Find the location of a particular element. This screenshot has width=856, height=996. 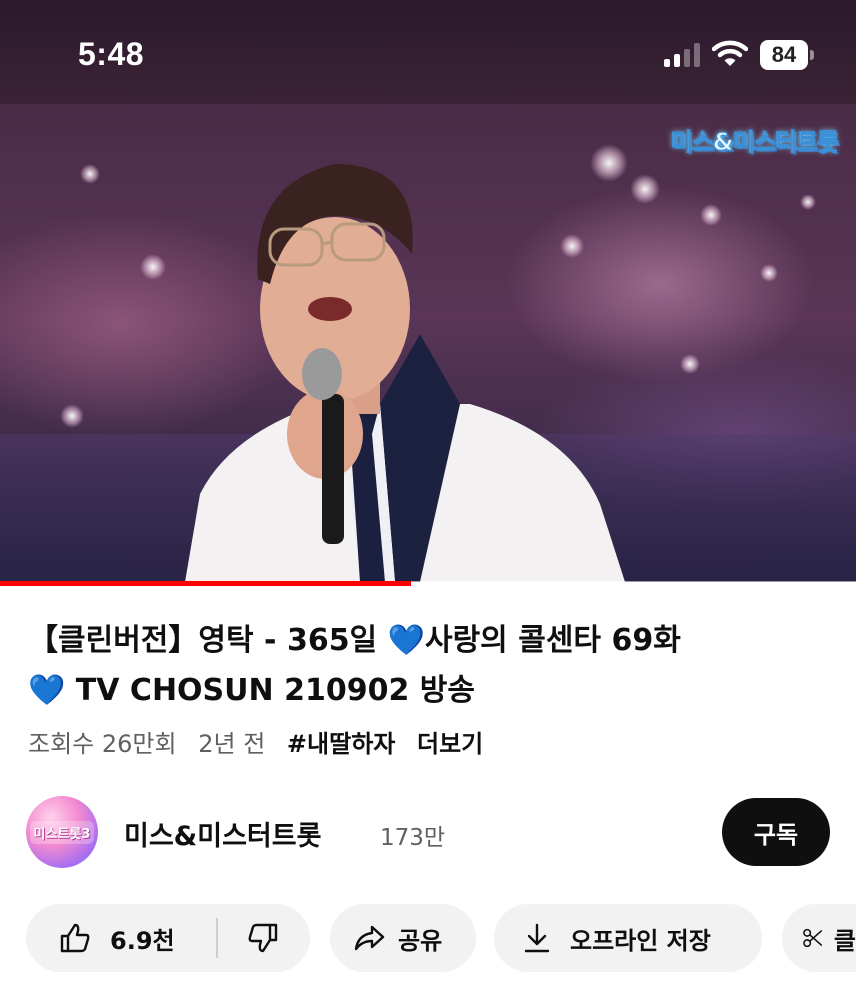

title-text-2: 사랑의 콜센타 69화 is located at coordinates (552, 640).